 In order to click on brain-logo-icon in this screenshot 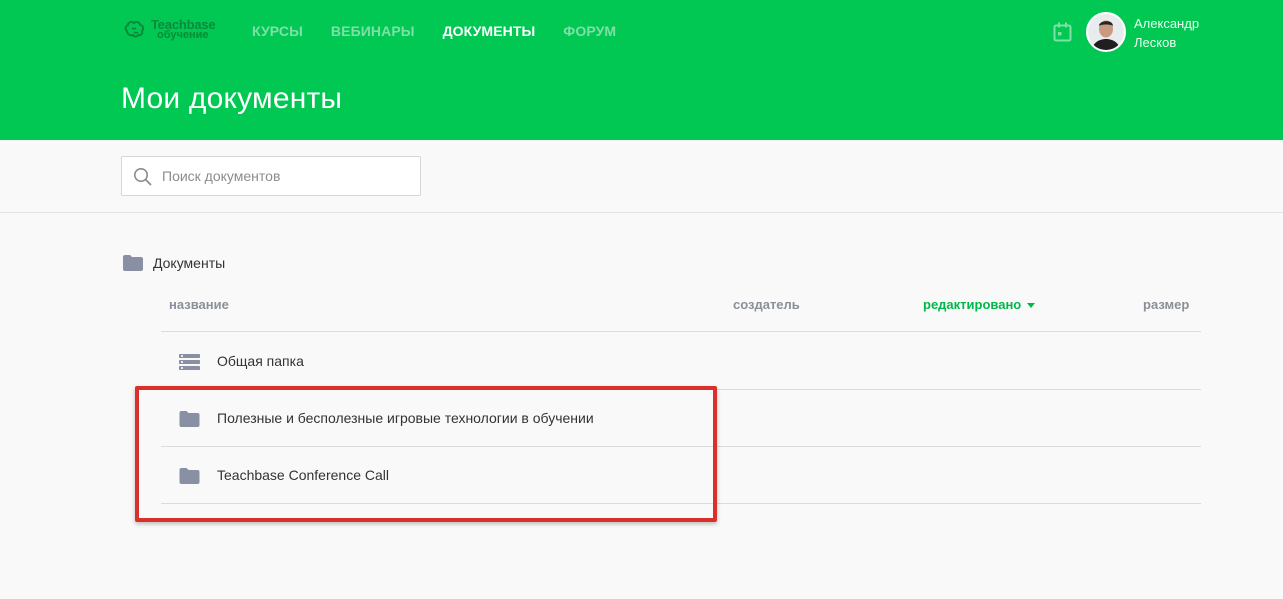, I will do `click(134, 29)`.